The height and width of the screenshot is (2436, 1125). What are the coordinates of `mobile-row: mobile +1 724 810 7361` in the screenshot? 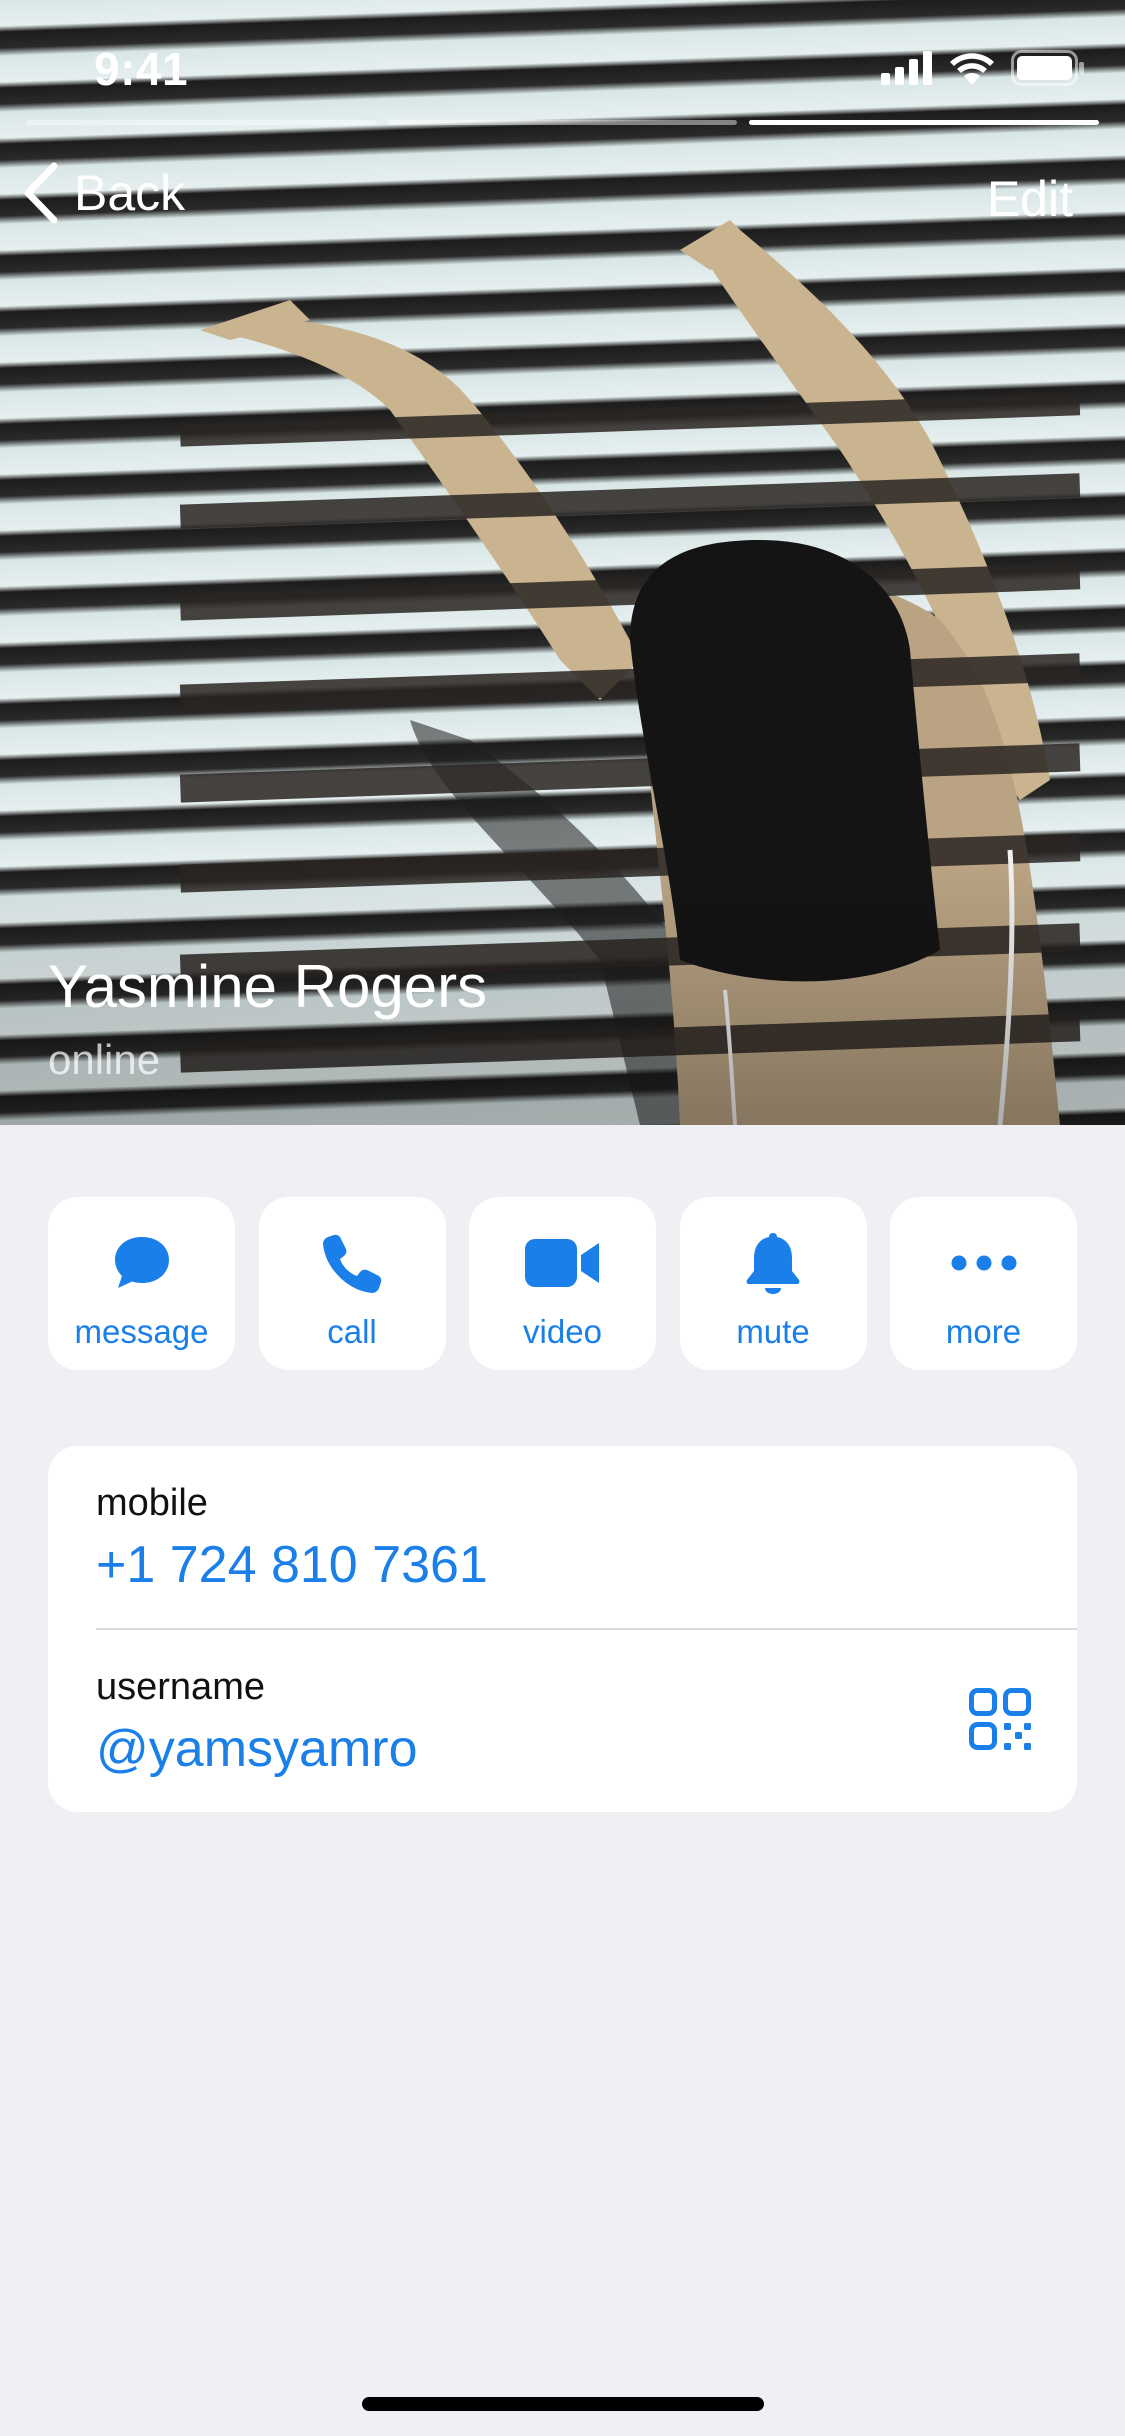 It's located at (586, 1538).